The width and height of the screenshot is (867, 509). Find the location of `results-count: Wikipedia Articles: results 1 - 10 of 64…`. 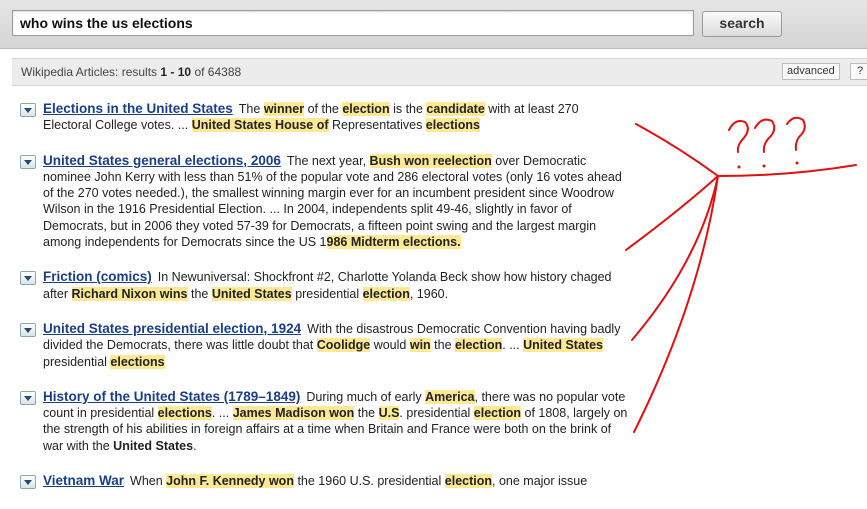

results-count: Wikipedia Articles: results 1 - 10 of 64… is located at coordinates (131, 72).